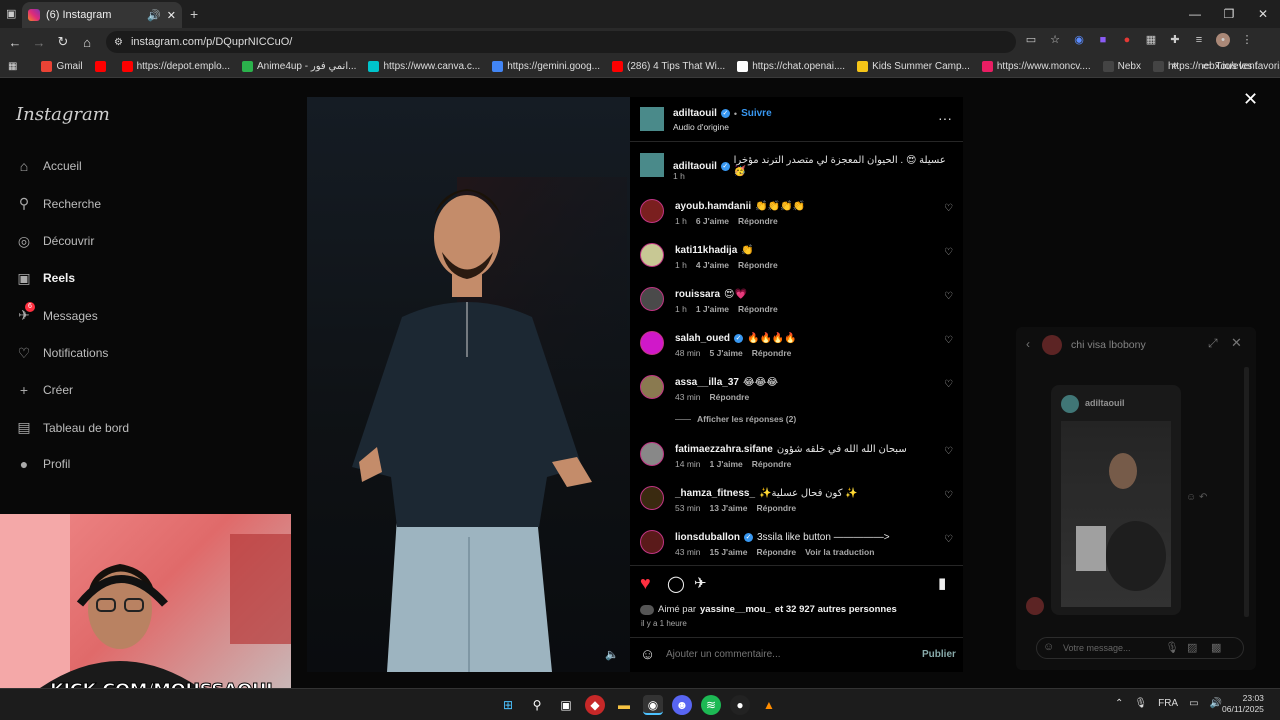  I want to click on language-indicator: FRA, so click(1168, 703).